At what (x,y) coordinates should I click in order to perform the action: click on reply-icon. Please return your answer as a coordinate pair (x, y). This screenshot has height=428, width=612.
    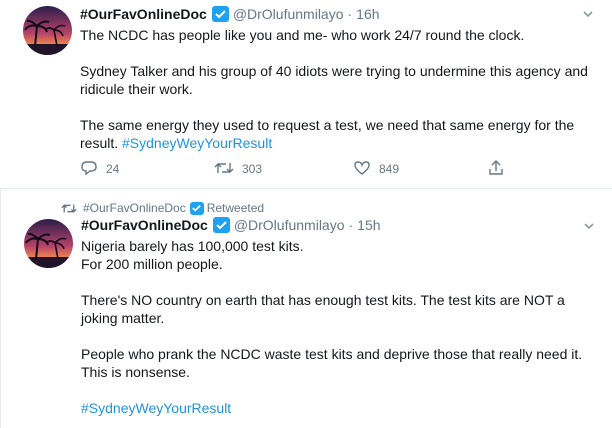
    Looking at the image, I should click on (89, 169).